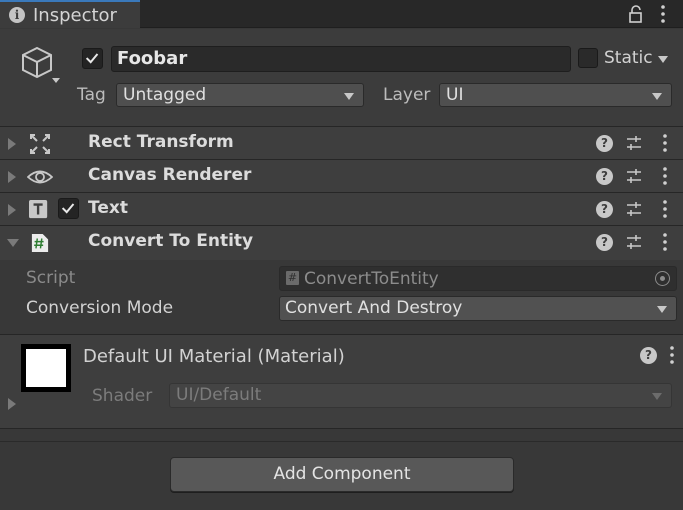 Image resolution: width=683 pixels, height=510 pixels. I want to click on layer-label: Layer, so click(407, 95).